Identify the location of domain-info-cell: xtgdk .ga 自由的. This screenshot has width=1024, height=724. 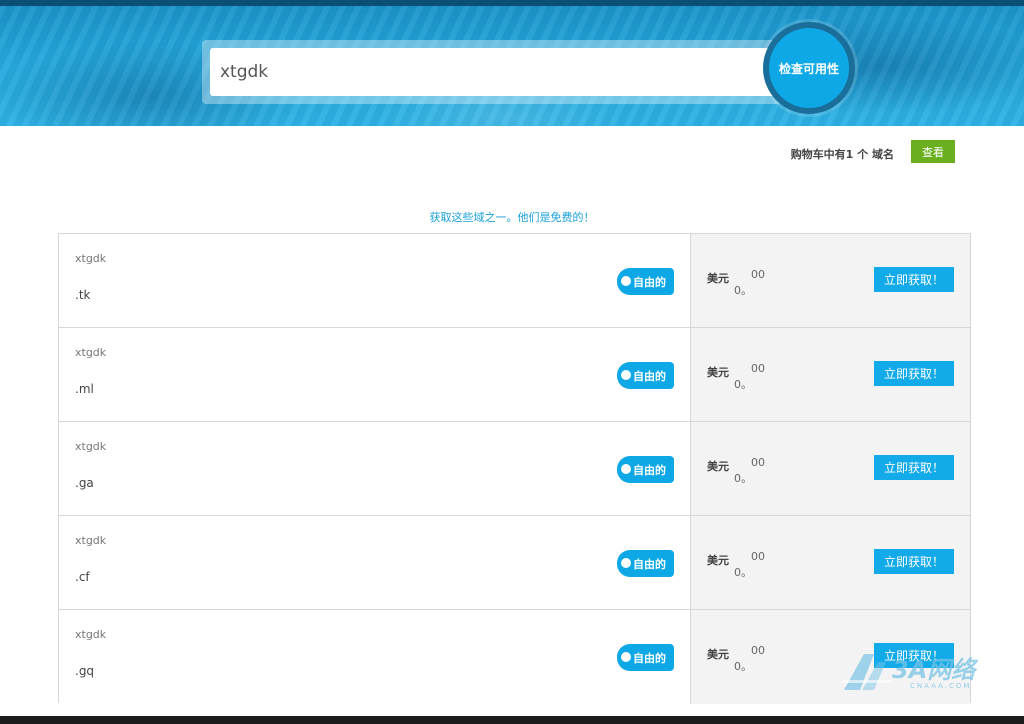
(375, 468).